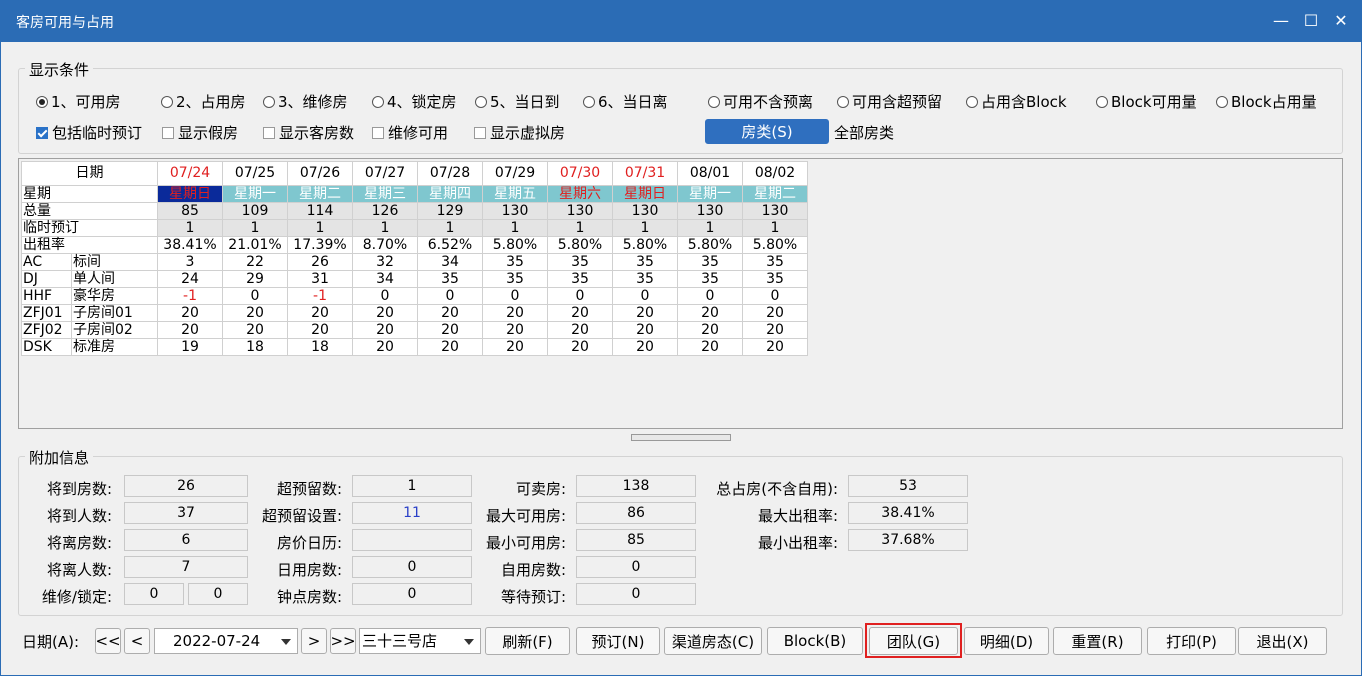 The height and width of the screenshot is (676, 1362). I want to click on grid-cell: 6.52%, so click(450, 245).